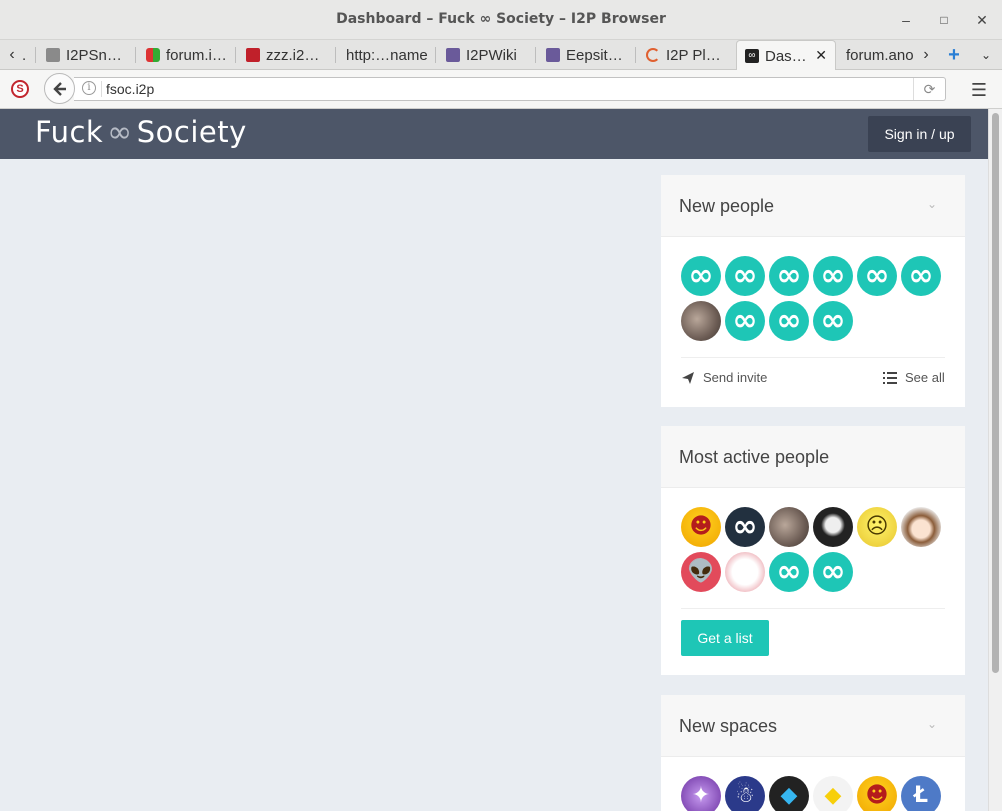 Image resolution: width=1002 pixels, height=811 pixels. Describe the element at coordinates (510, 89) in the screenshot. I see `url-bar: i fsoc.i2p ⟳` at that location.